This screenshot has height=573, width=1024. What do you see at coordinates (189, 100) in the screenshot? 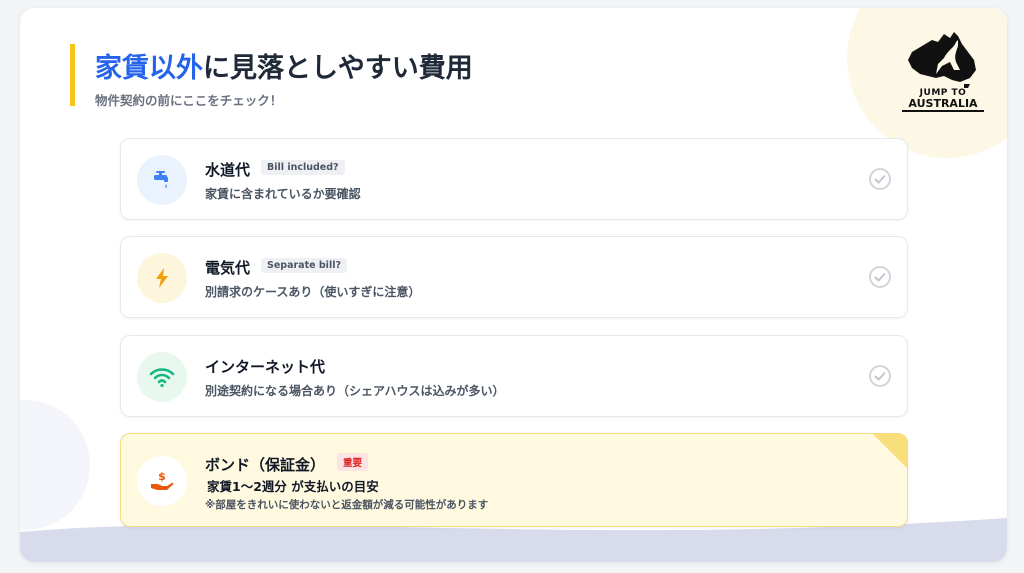
I see `page-subtitle: 物件契約の前にここをチェック！` at bounding box center [189, 100].